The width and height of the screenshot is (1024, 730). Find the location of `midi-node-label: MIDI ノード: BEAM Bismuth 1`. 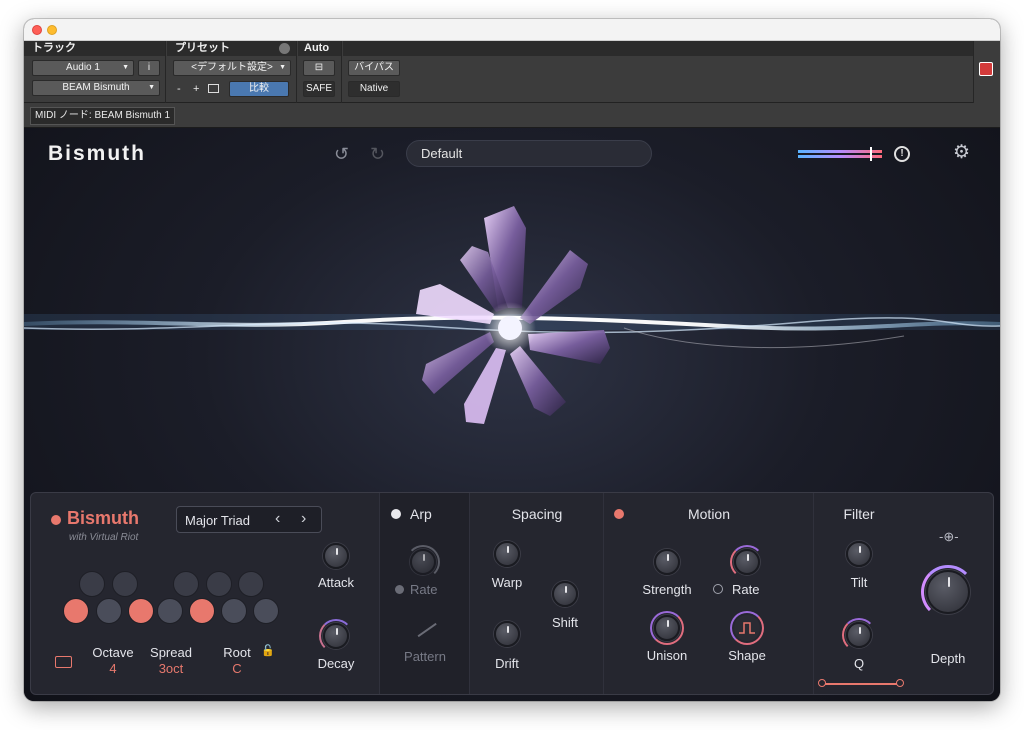

midi-node-label: MIDI ノード: BEAM Bismuth 1 is located at coordinates (103, 116).